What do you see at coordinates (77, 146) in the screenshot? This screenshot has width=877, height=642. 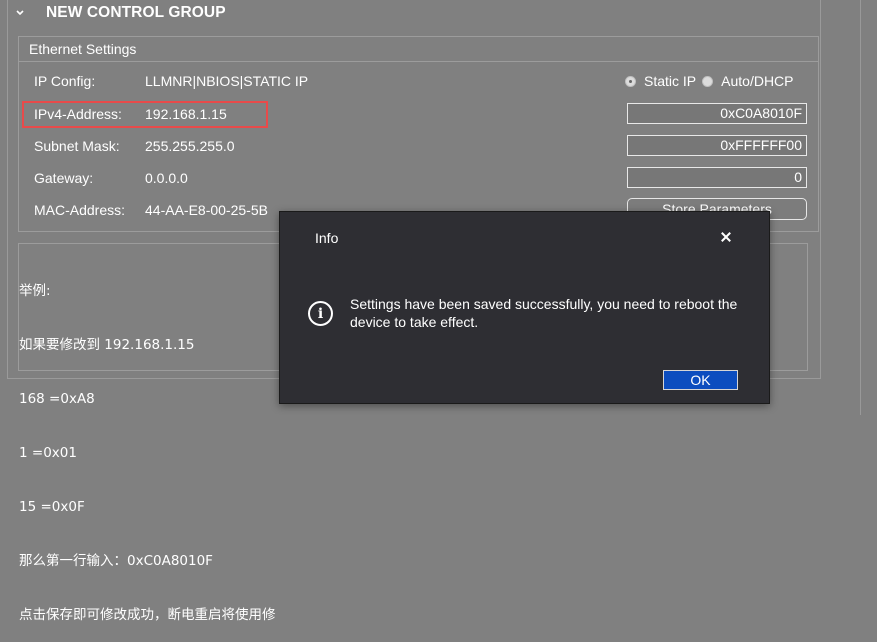 I see `subnet-label: Subnet Mask:` at bounding box center [77, 146].